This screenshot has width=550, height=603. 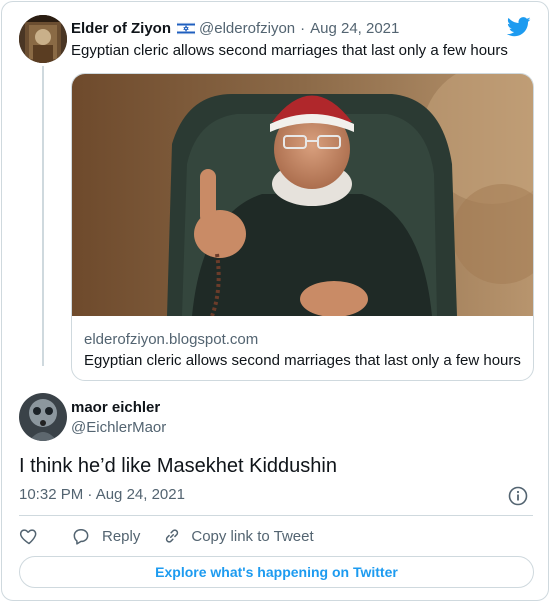 What do you see at coordinates (43, 39) in the screenshot?
I see `parent-author-avatar` at bounding box center [43, 39].